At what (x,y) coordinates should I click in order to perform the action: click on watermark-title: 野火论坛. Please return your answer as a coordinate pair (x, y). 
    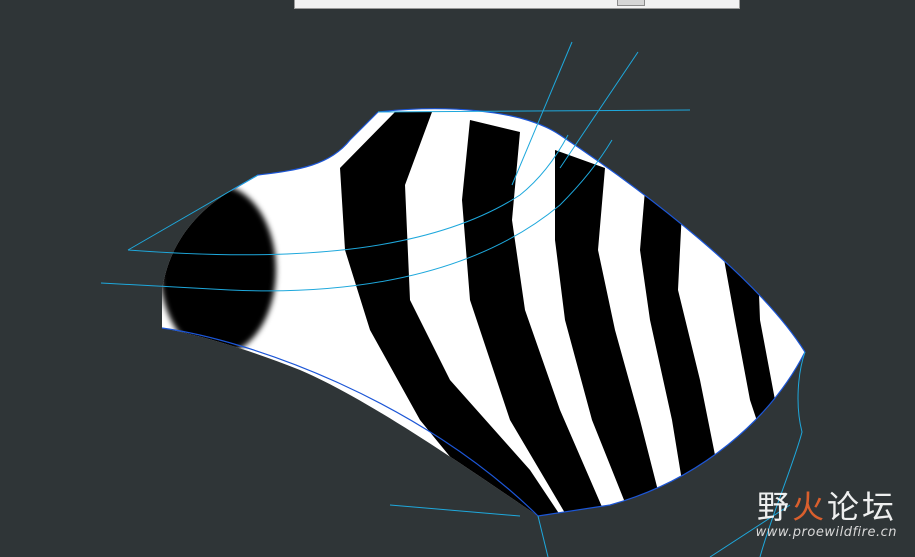
    Looking at the image, I should click on (797, 507).